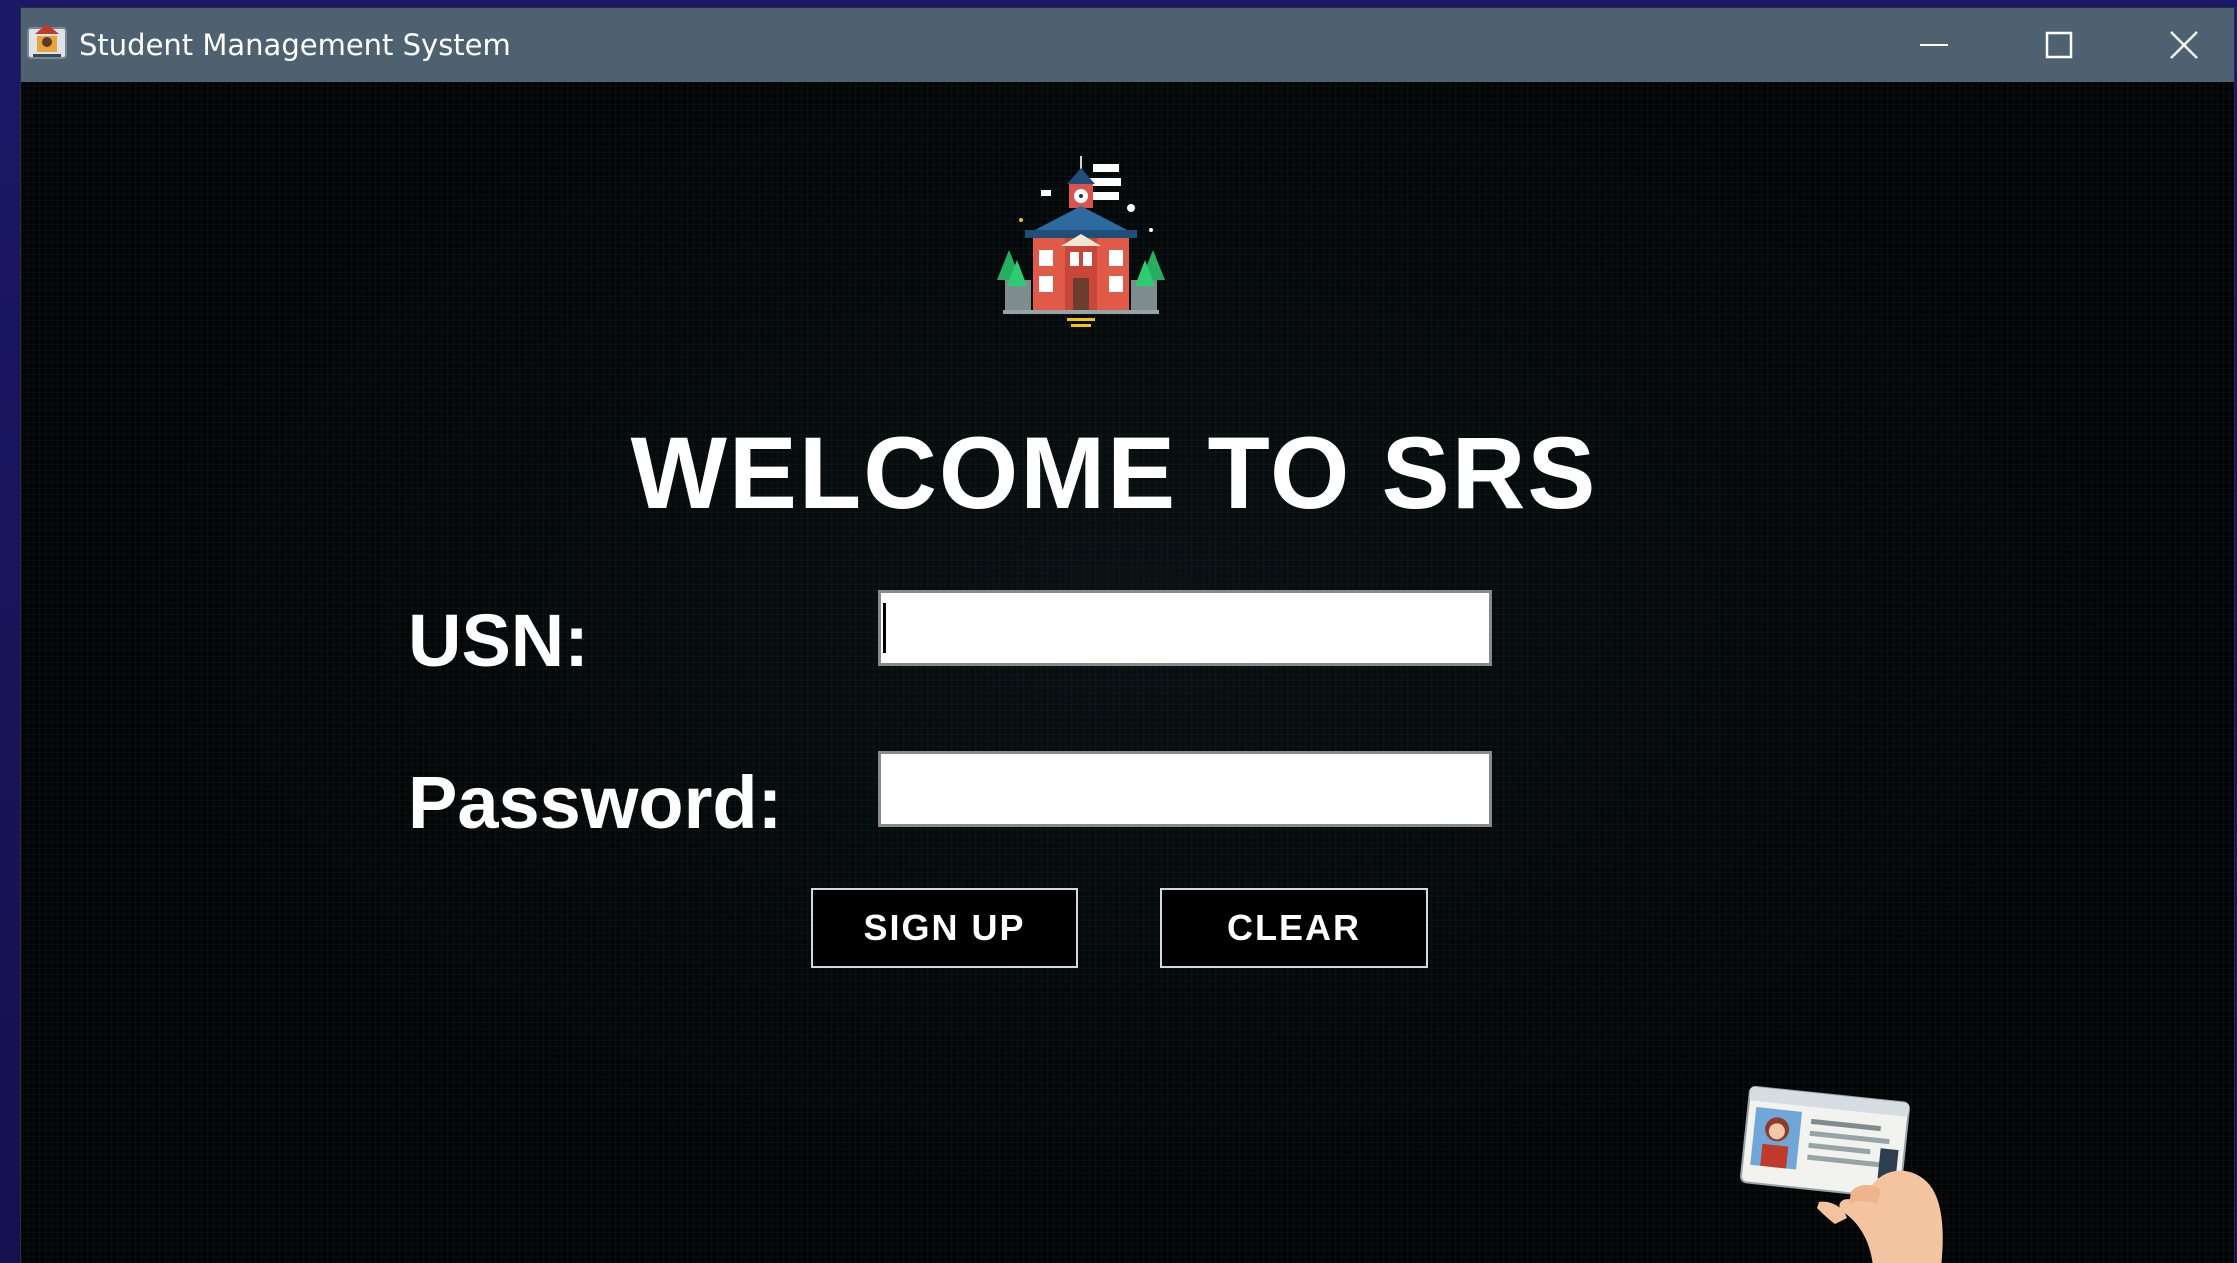 The width and height of the screenshot is (2237, 1263). Describe the element at coordinates (1185, 628) in the screenshot. I see `usn-input` at that location.